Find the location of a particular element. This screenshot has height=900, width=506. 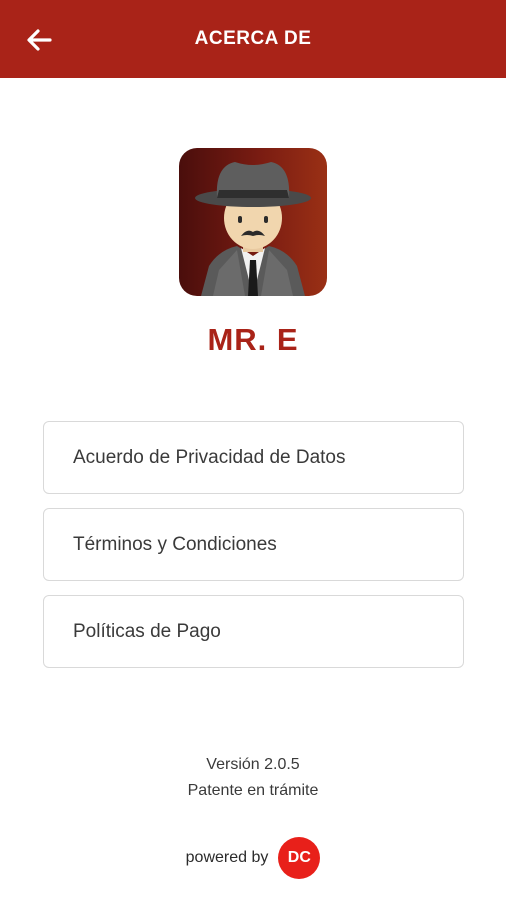

menu-item-privacy: Acuerdo de Privacidad de Datos is located at coordinates (253, 457).